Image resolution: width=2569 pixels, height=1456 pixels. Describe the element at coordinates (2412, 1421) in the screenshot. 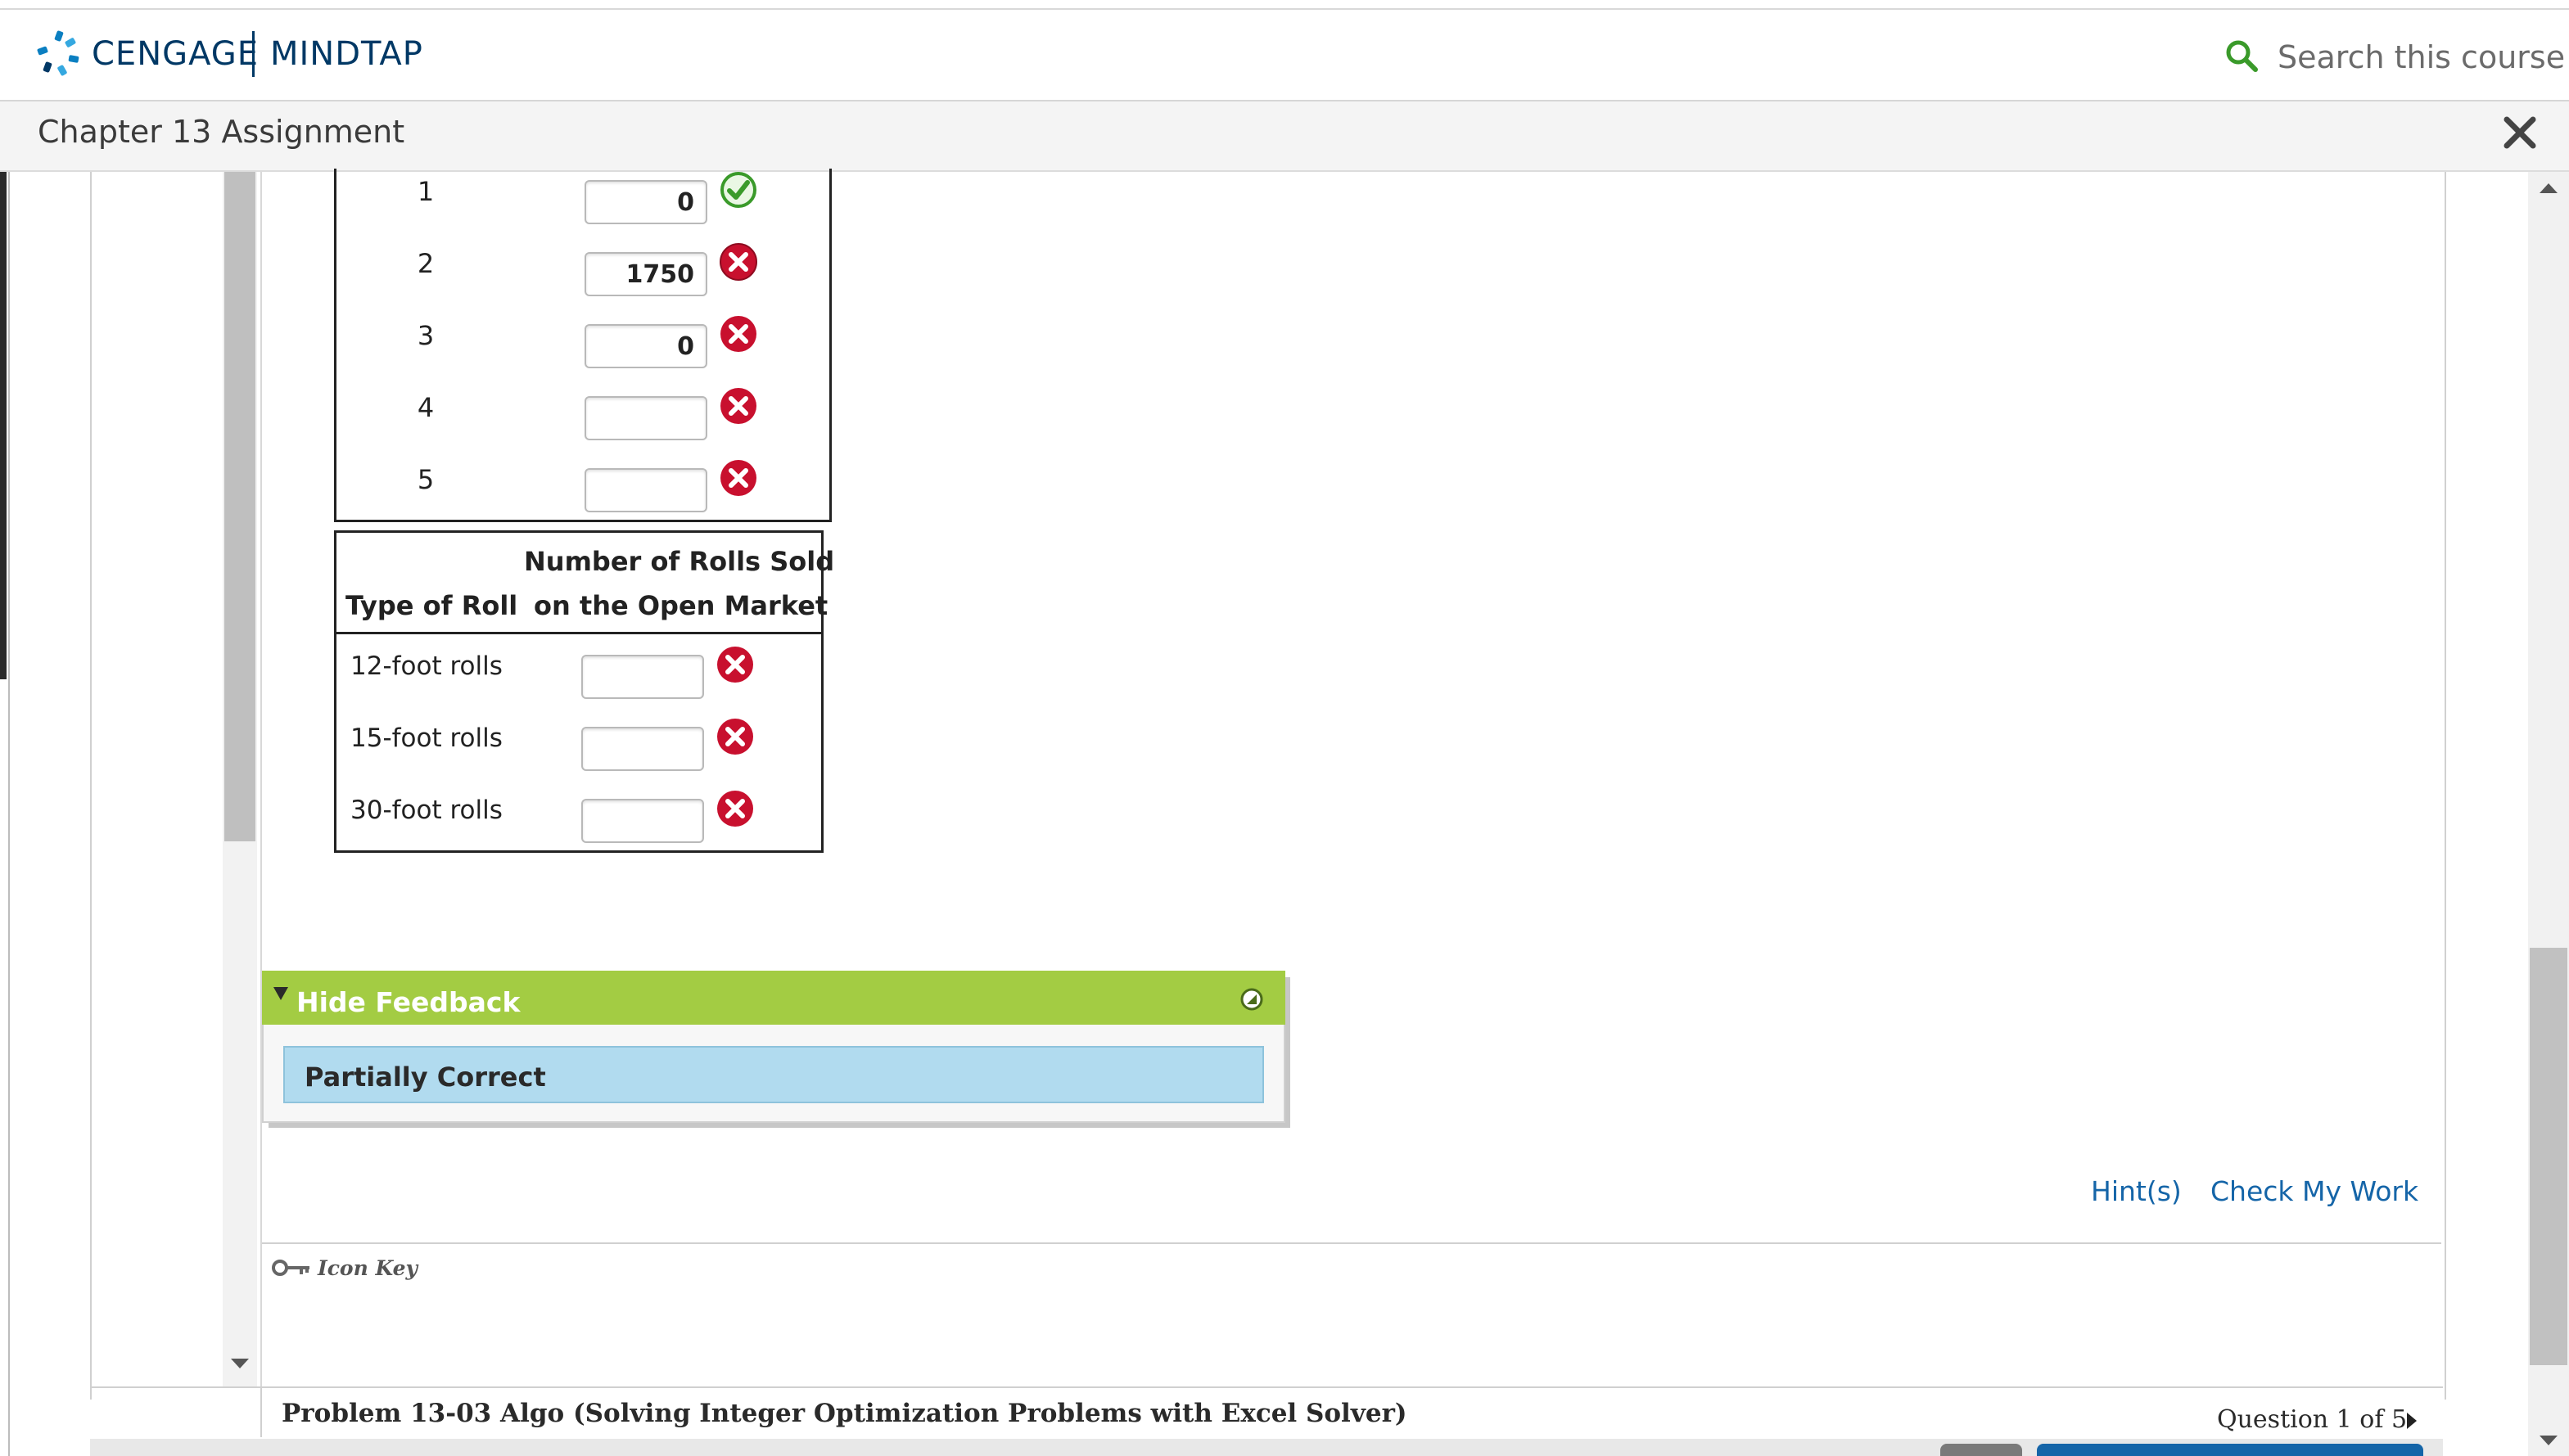

I see `next-question-icon` at that location.